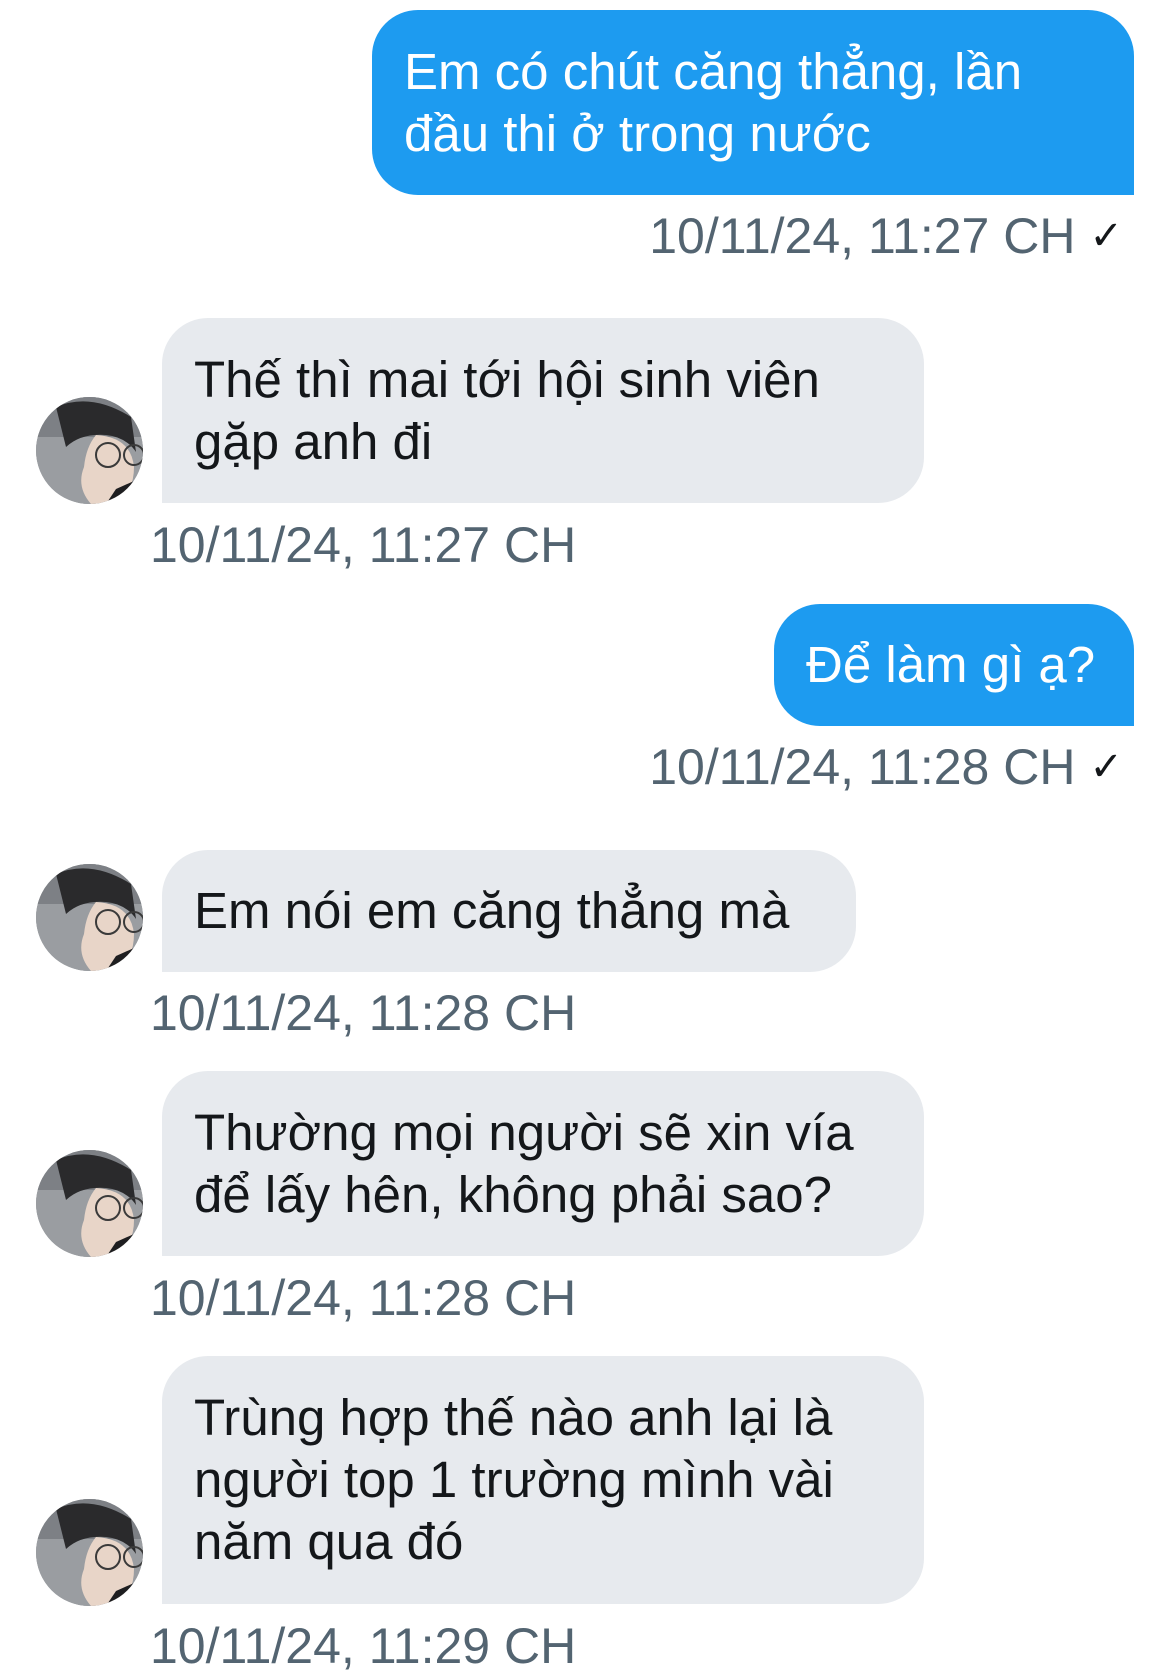 This screenshot has height=1676, width=1170. What do you see at coordinates (543, 410) in the screenshot?
I see `message-bubble-incoming: Thế thì mai tới hội sinh viên gặp anh đi` at bounding box center [543, 410].